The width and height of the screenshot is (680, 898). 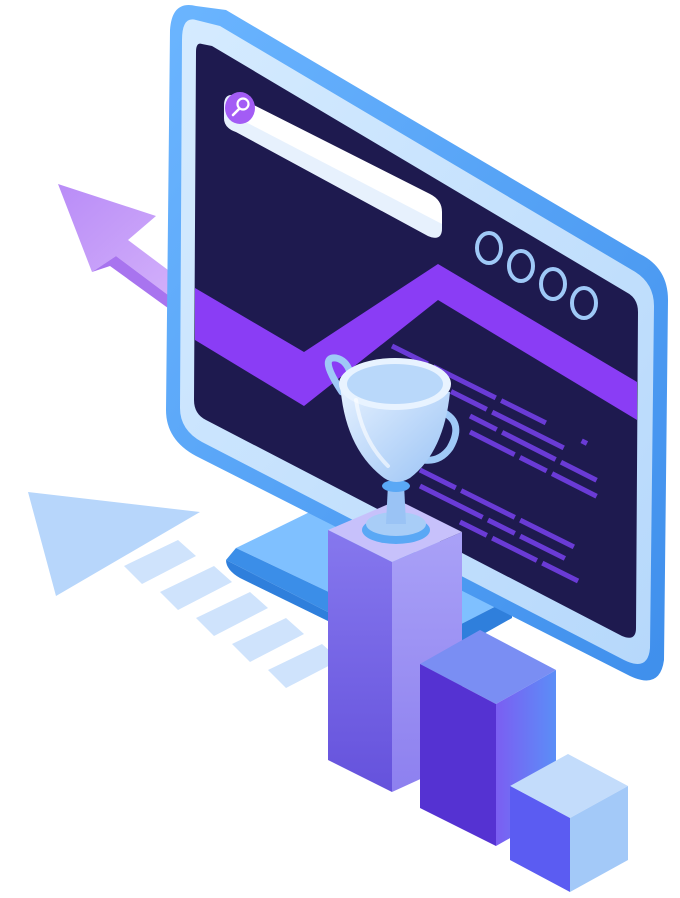 I want to click on search-icon, so click(x=240, y=108).